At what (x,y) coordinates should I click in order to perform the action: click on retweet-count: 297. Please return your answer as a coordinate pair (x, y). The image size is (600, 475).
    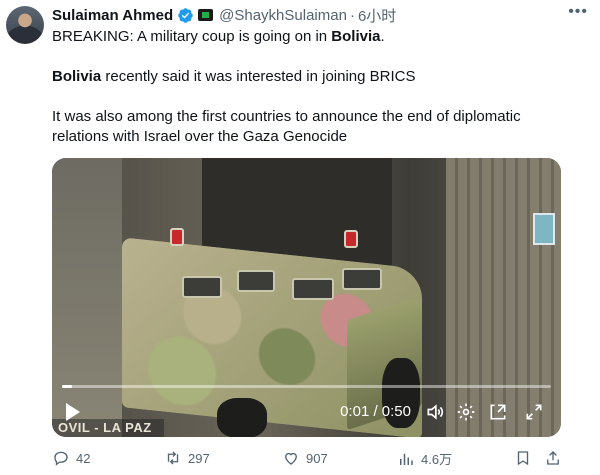
    Looking at the image, I should click on (199, 458).